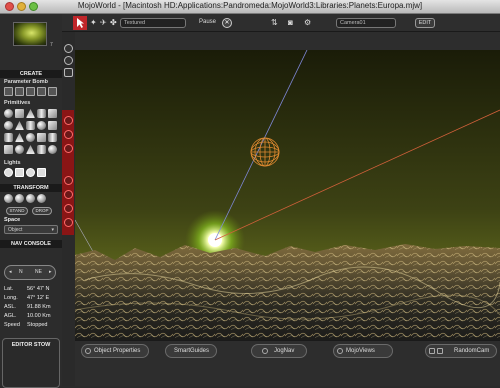 This screenshot has height=388, width=500. I want to click on pause-button: ✕, so click(227, 23).